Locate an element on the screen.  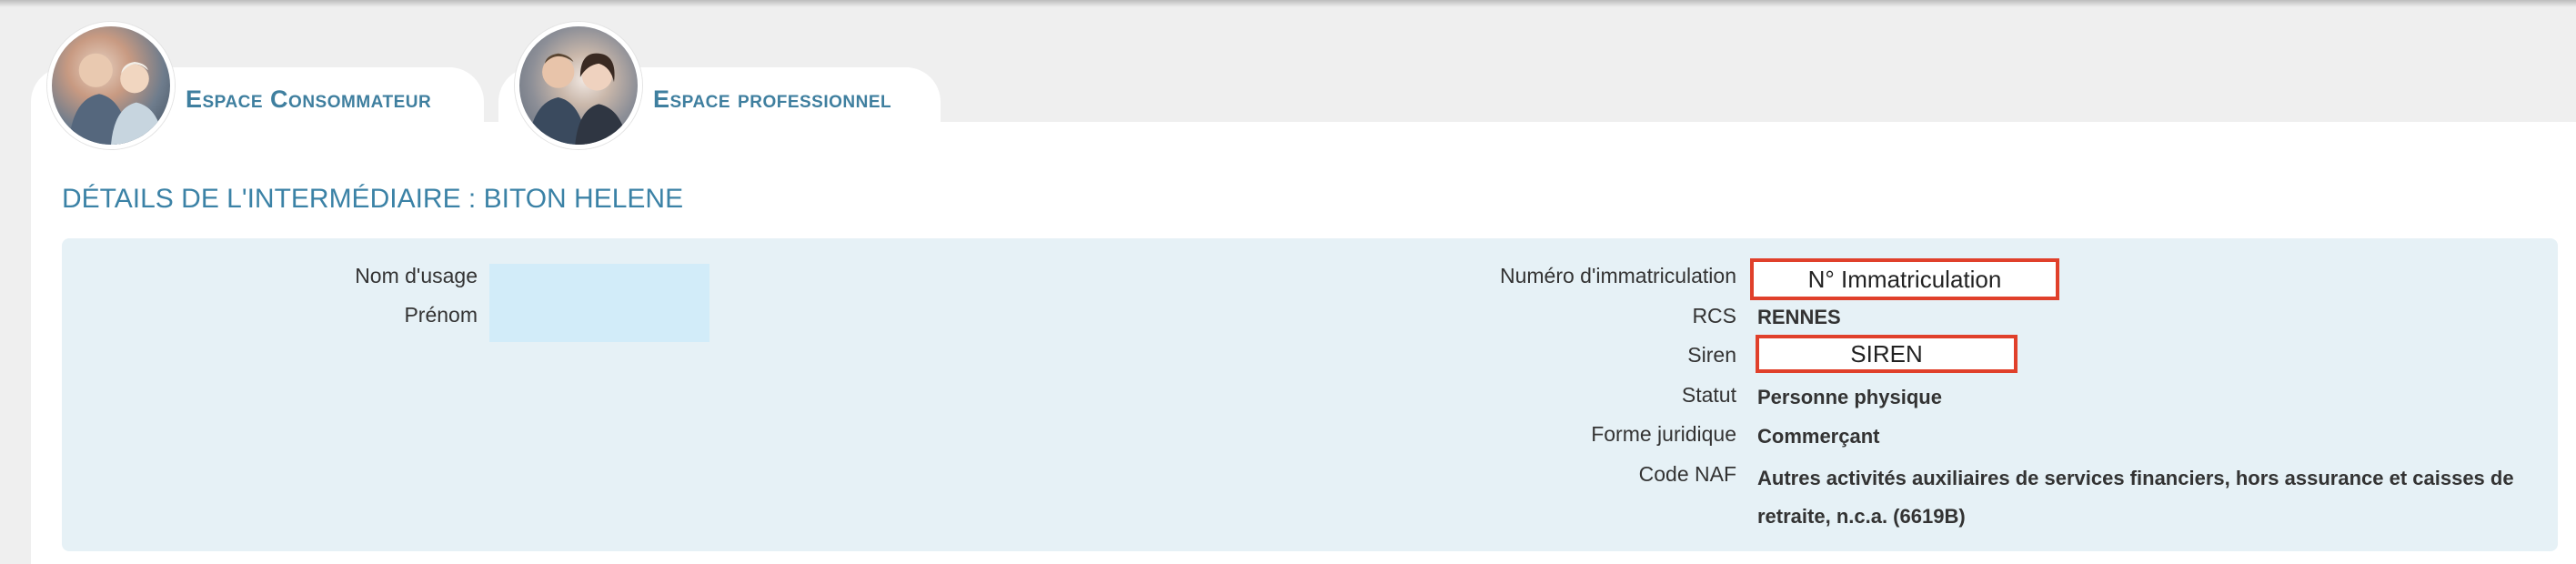
rcs-label: RCS is located at coordinates (1714, 315).